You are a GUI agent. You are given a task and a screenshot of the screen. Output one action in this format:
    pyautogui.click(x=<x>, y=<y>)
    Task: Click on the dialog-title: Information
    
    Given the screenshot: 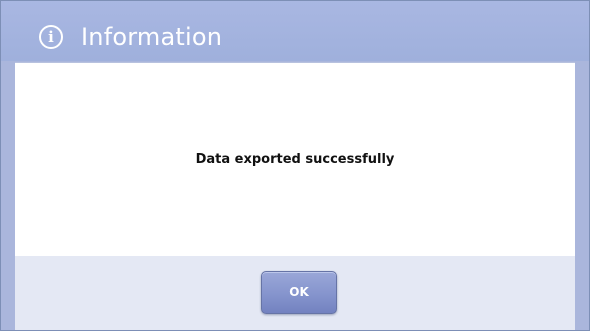 What is the action you would take?
    pyautogui.click(x=152, y=37)
    